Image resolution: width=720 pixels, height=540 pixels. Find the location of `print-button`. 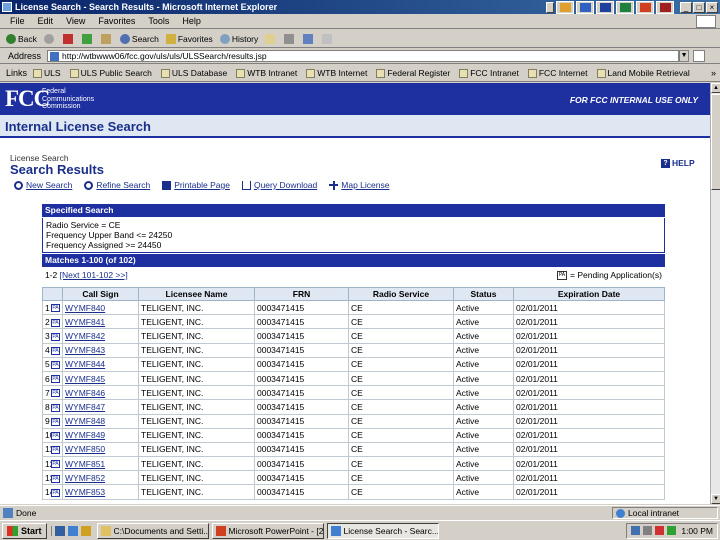

print-button is located at coordinates (290, 38).